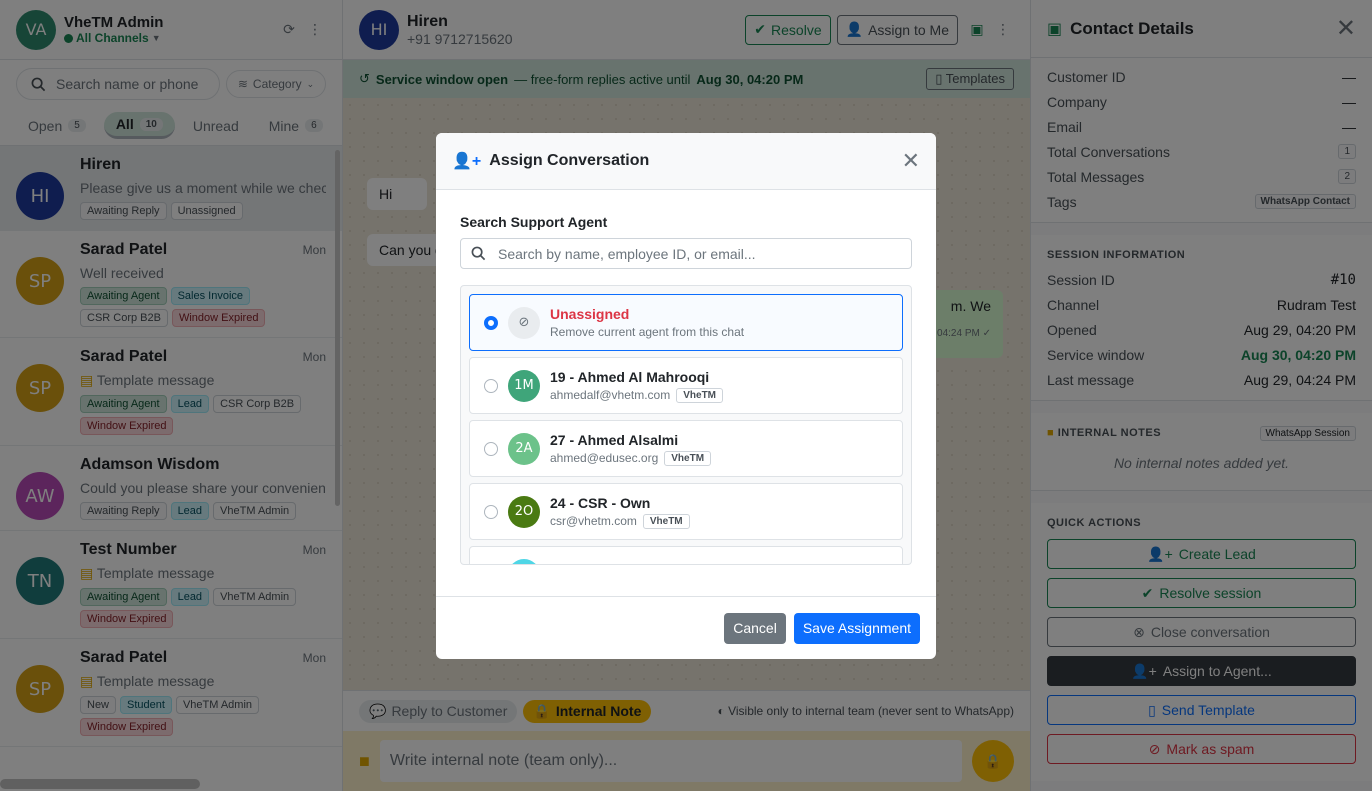 The width and height of the screenshot is (1372, 791). I want to click on agent-email: csr@vhetm.com, so click(593, 521).